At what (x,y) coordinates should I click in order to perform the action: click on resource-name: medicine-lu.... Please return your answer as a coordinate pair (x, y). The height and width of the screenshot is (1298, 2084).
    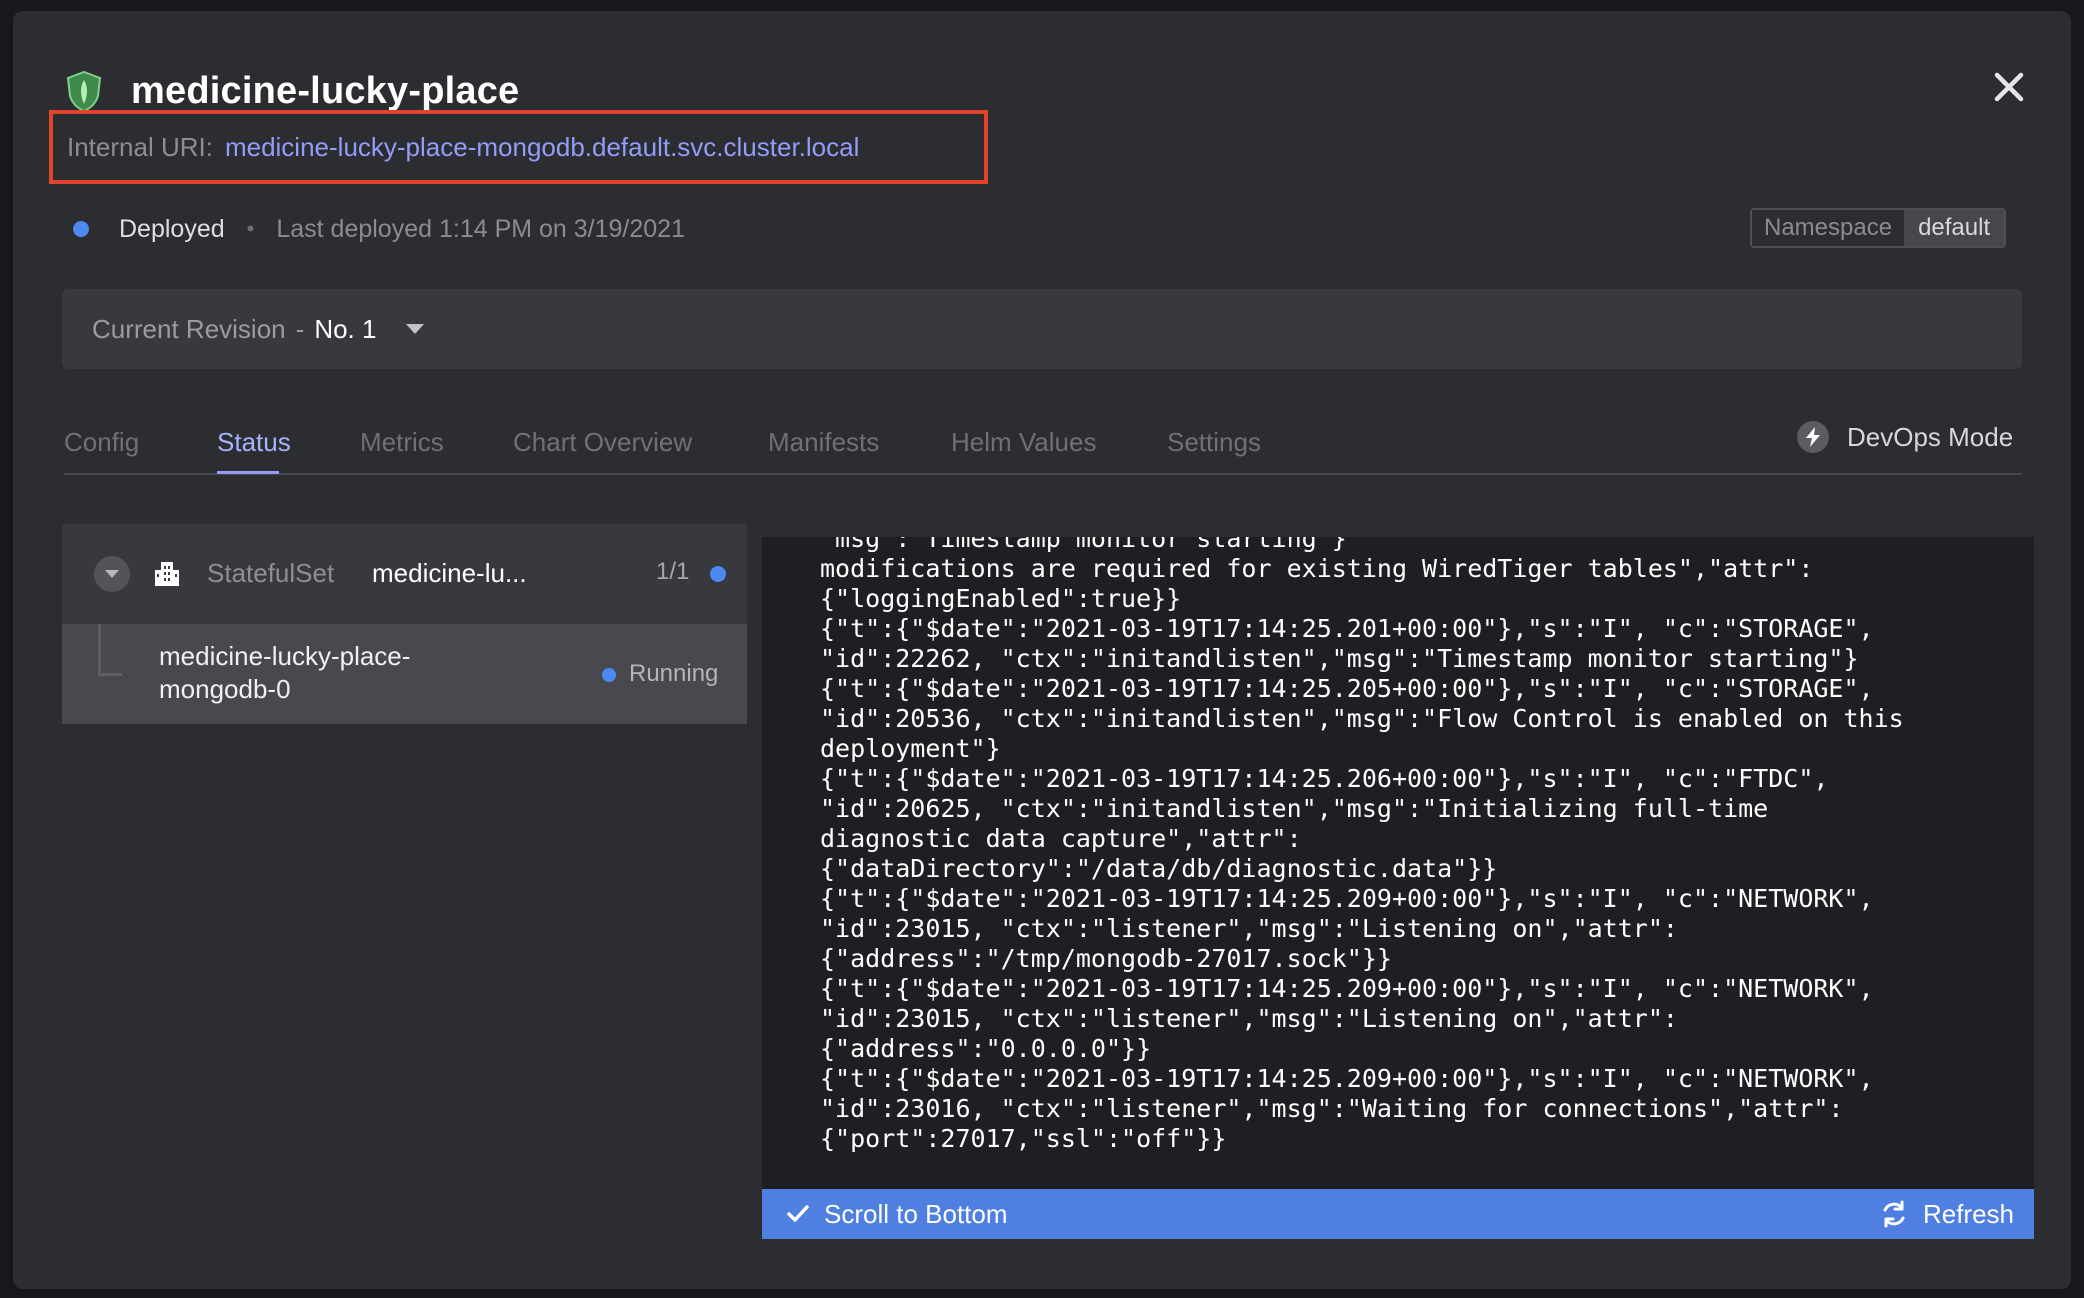
    Looking at the image, I should click on (449, 573).